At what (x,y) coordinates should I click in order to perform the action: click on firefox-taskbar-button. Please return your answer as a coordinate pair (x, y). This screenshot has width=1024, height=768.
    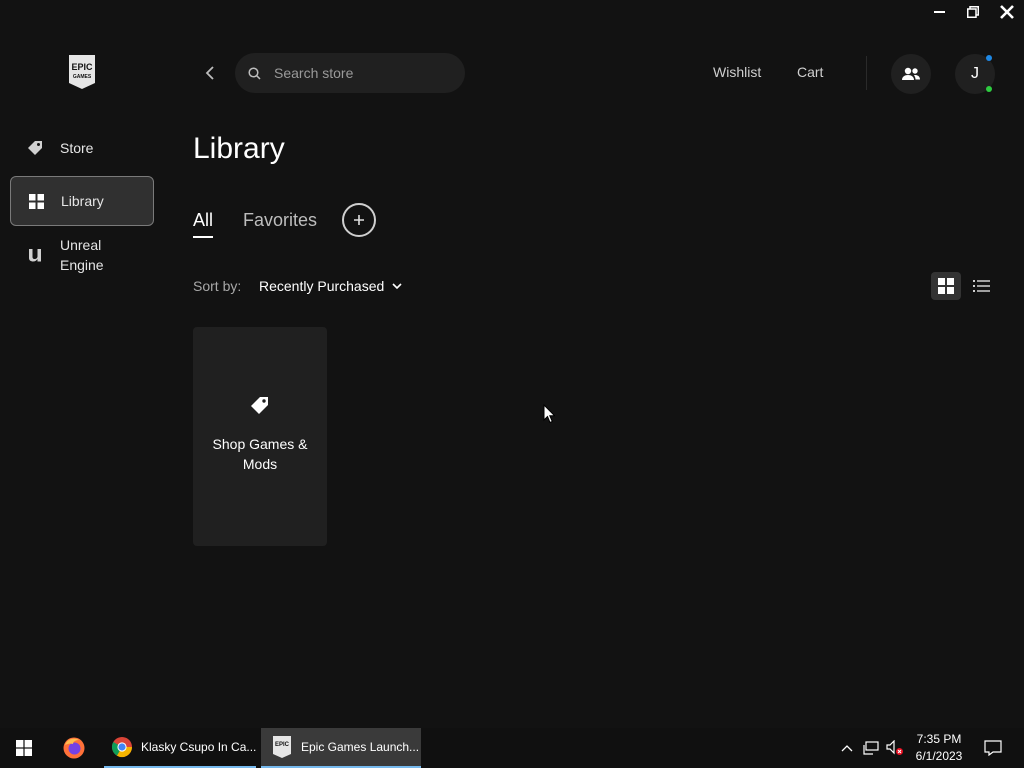
    Looking at the image, I should click on (74, 748).